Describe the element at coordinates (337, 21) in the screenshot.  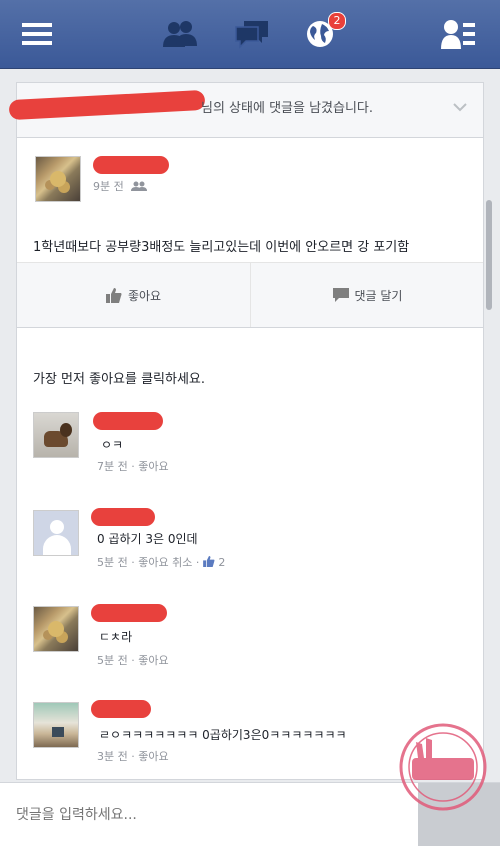
I see `notification-badge: 2` at that location.